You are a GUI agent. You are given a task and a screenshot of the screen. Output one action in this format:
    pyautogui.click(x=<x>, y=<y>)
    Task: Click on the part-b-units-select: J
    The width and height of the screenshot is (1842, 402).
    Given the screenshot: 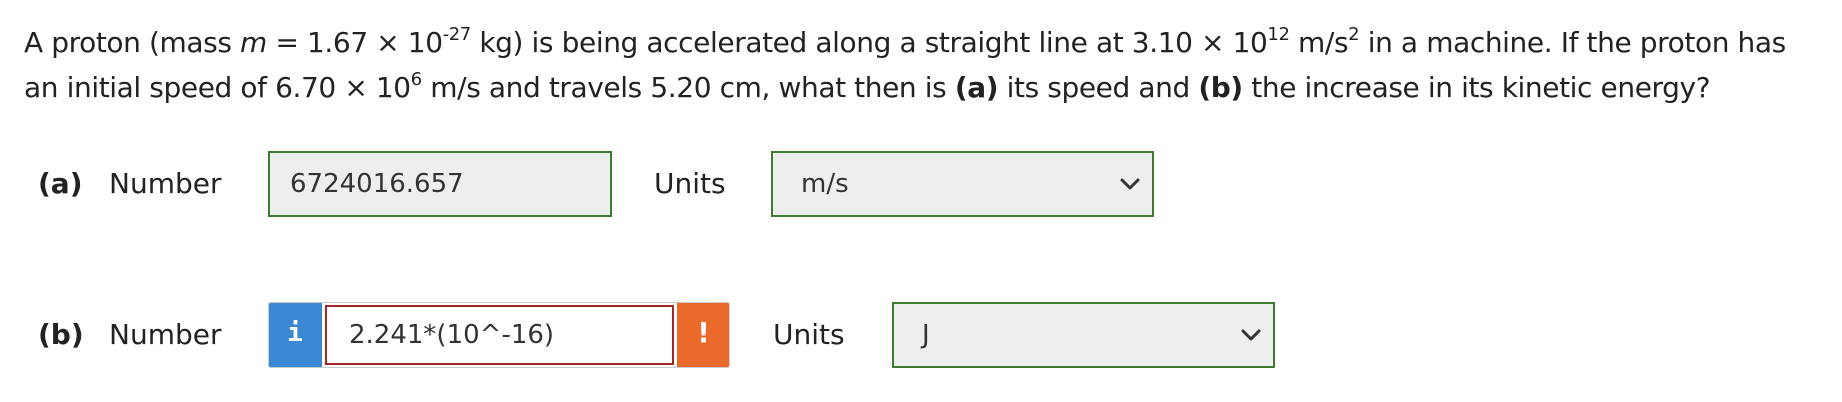 What is the action you would take?
    pyautogui.click(x=1083, y=335)
    